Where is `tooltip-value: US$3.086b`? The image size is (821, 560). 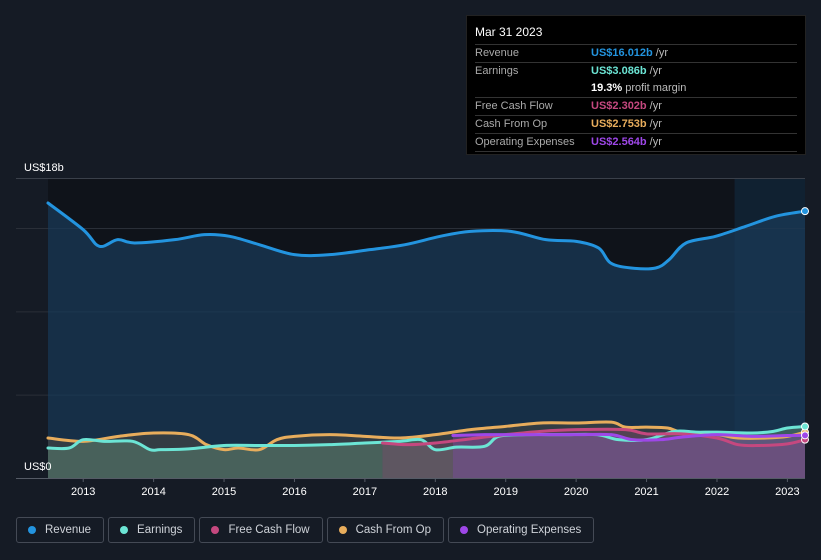
tooltip-value: US$3.086b is located at coordinates (619, 71).